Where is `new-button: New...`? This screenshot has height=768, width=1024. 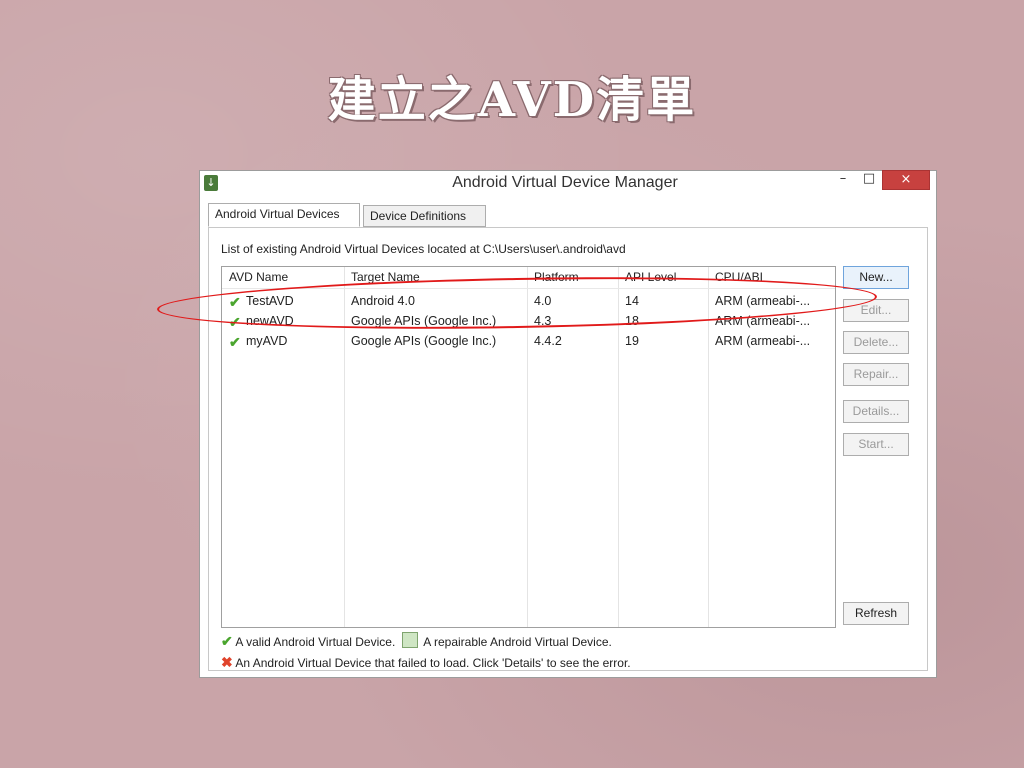
new-button: New... is located at coordinates (876, 277).